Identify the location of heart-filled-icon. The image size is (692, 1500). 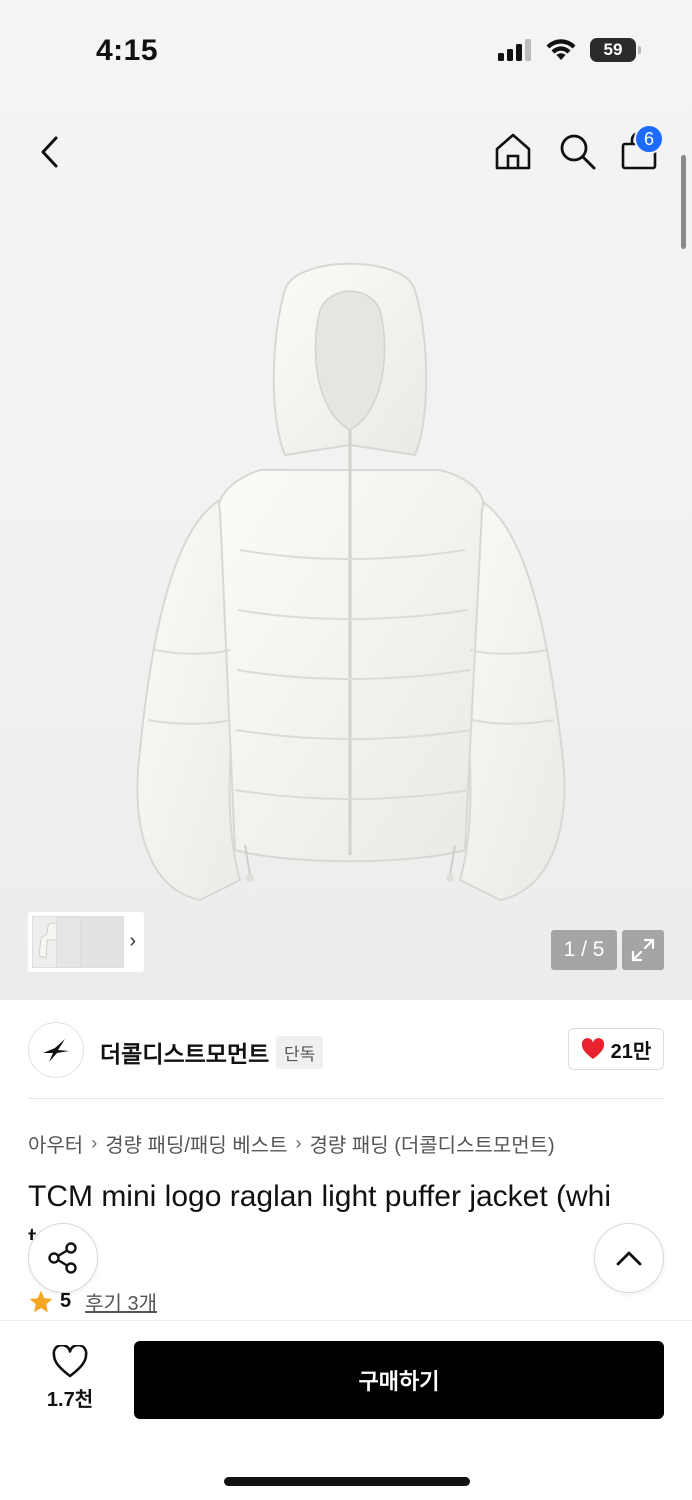
(592, 1048).